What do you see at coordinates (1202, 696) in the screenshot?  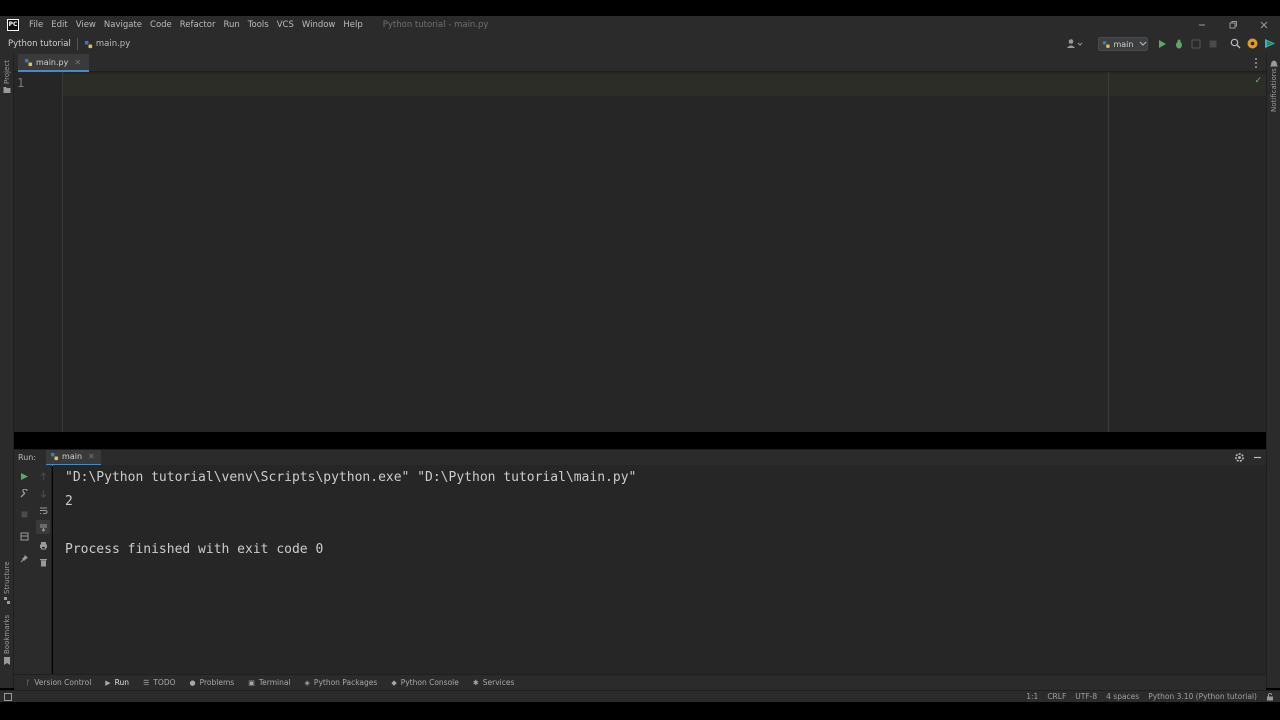 I see `python-interpreter: Python 3.10 (Python tutorial)` at bounding box center [1202, 696].